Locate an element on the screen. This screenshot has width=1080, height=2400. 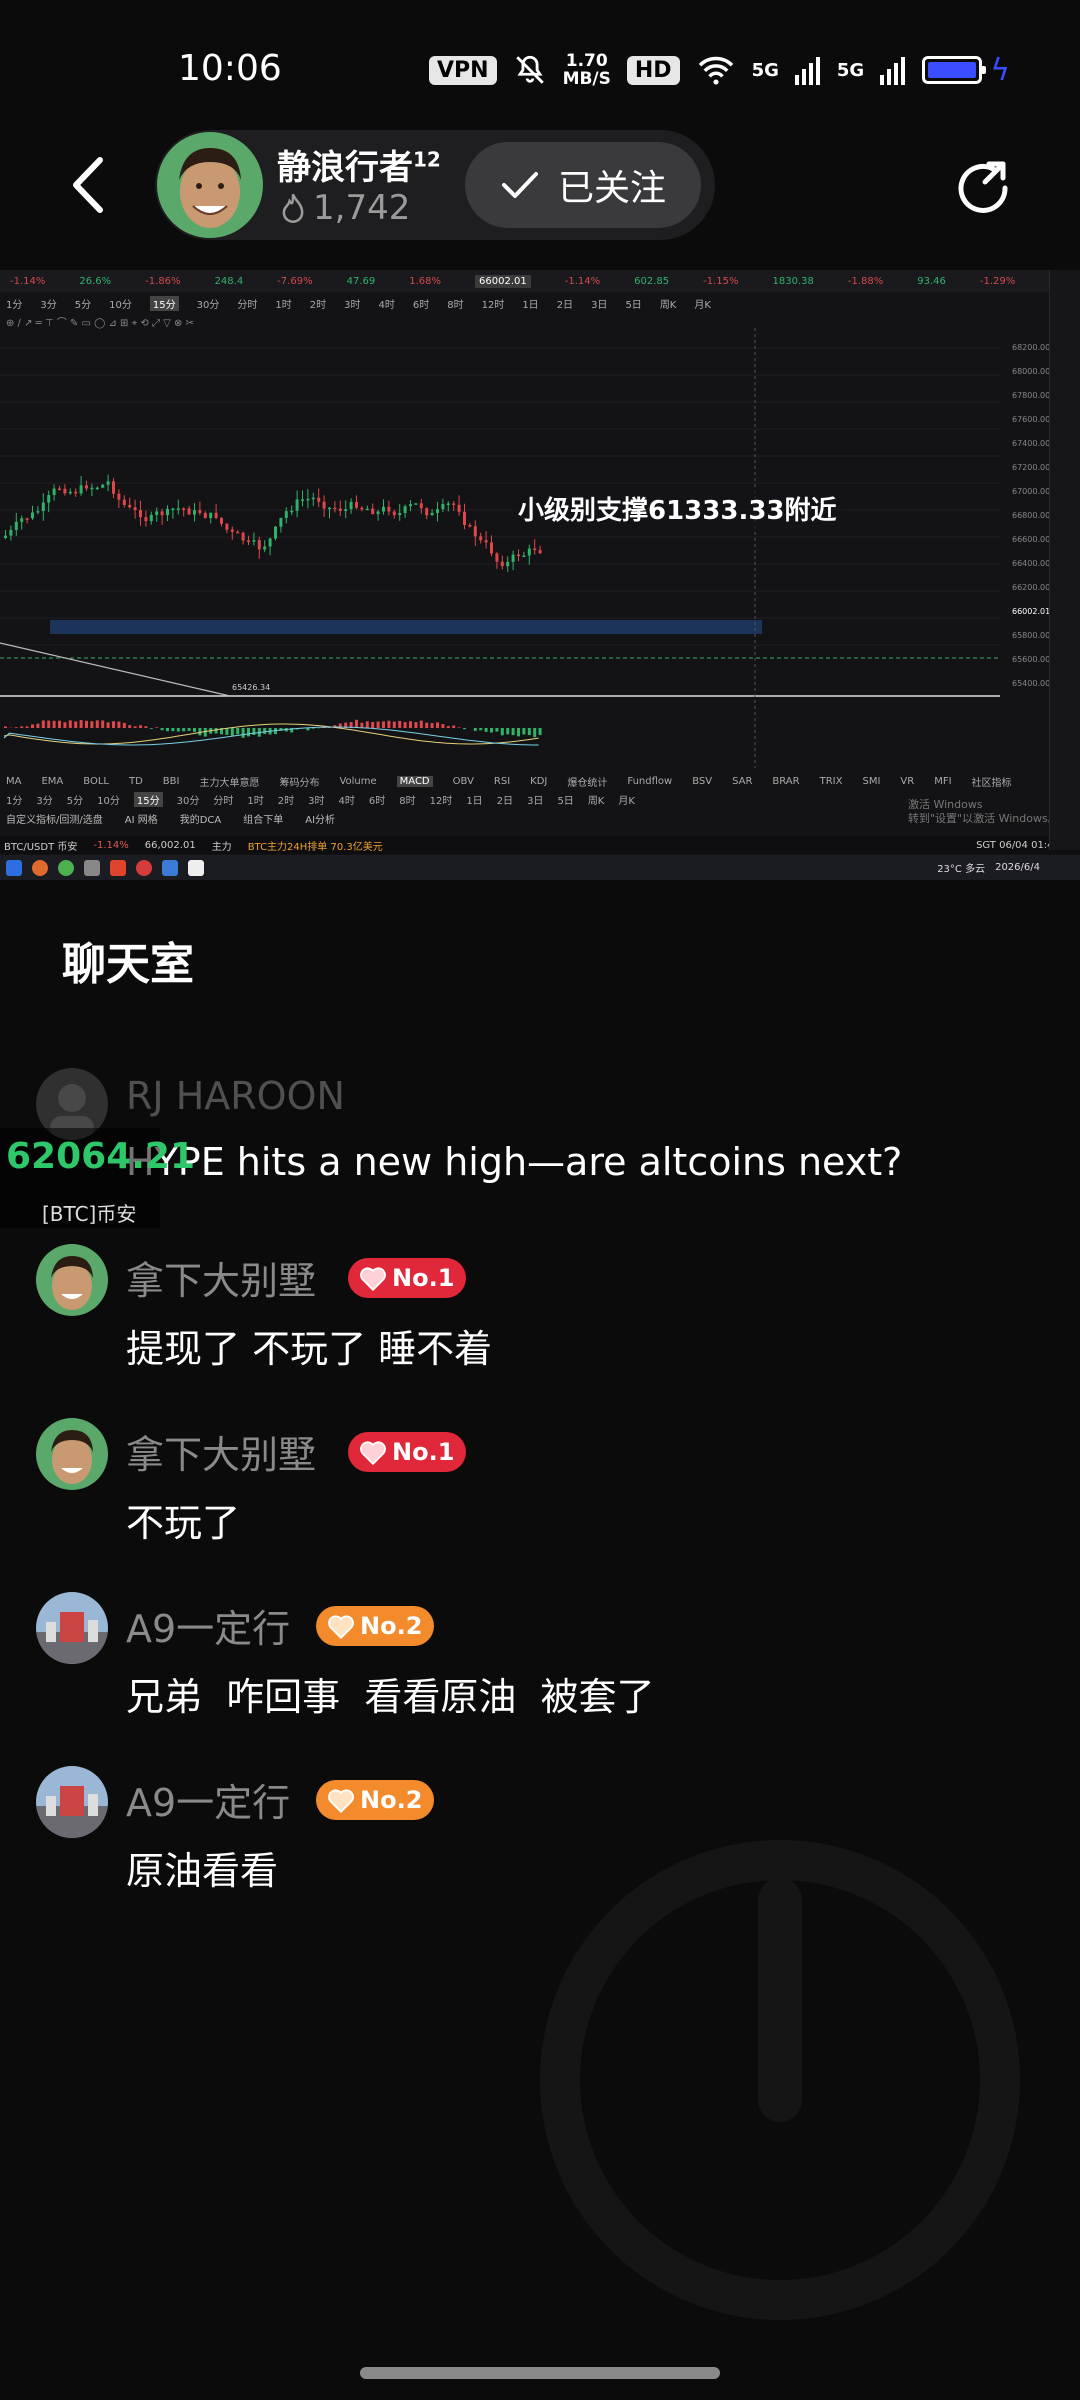
timeframe-item: 2时 is located at coordinates (286, 801).